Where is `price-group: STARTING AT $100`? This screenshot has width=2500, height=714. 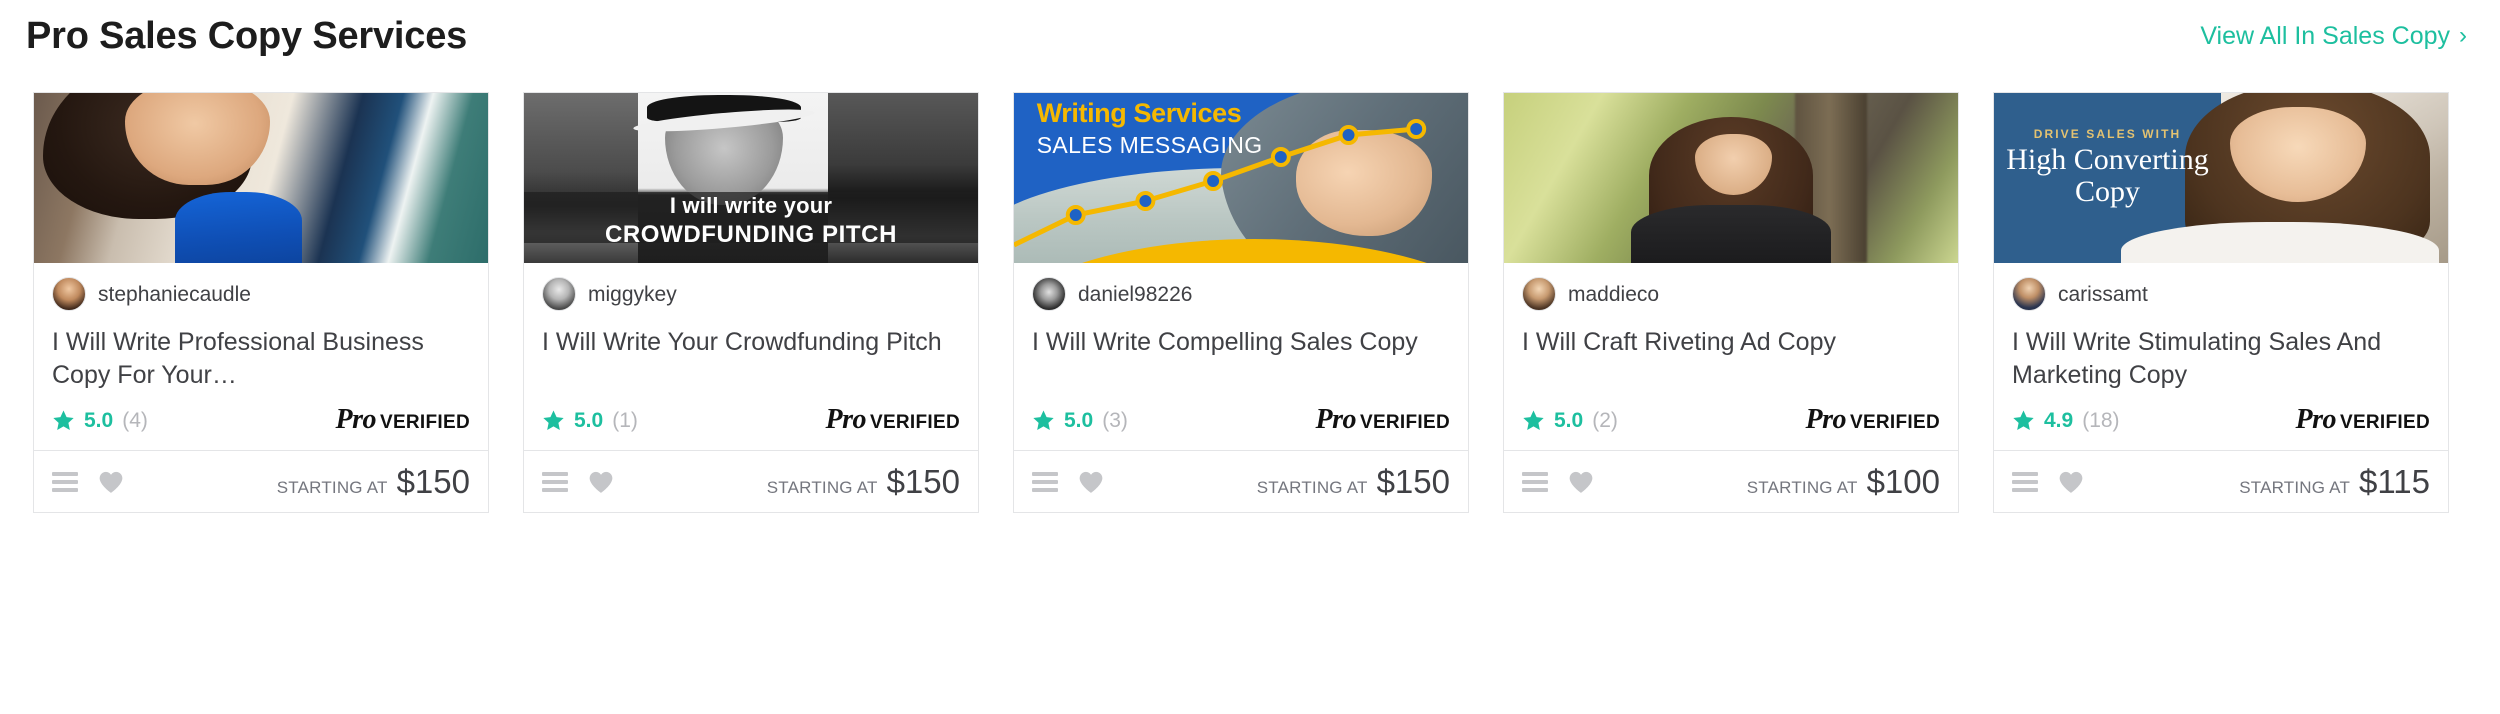 price-group: STARTING AT $100 is located at coordinates (1843, 481).